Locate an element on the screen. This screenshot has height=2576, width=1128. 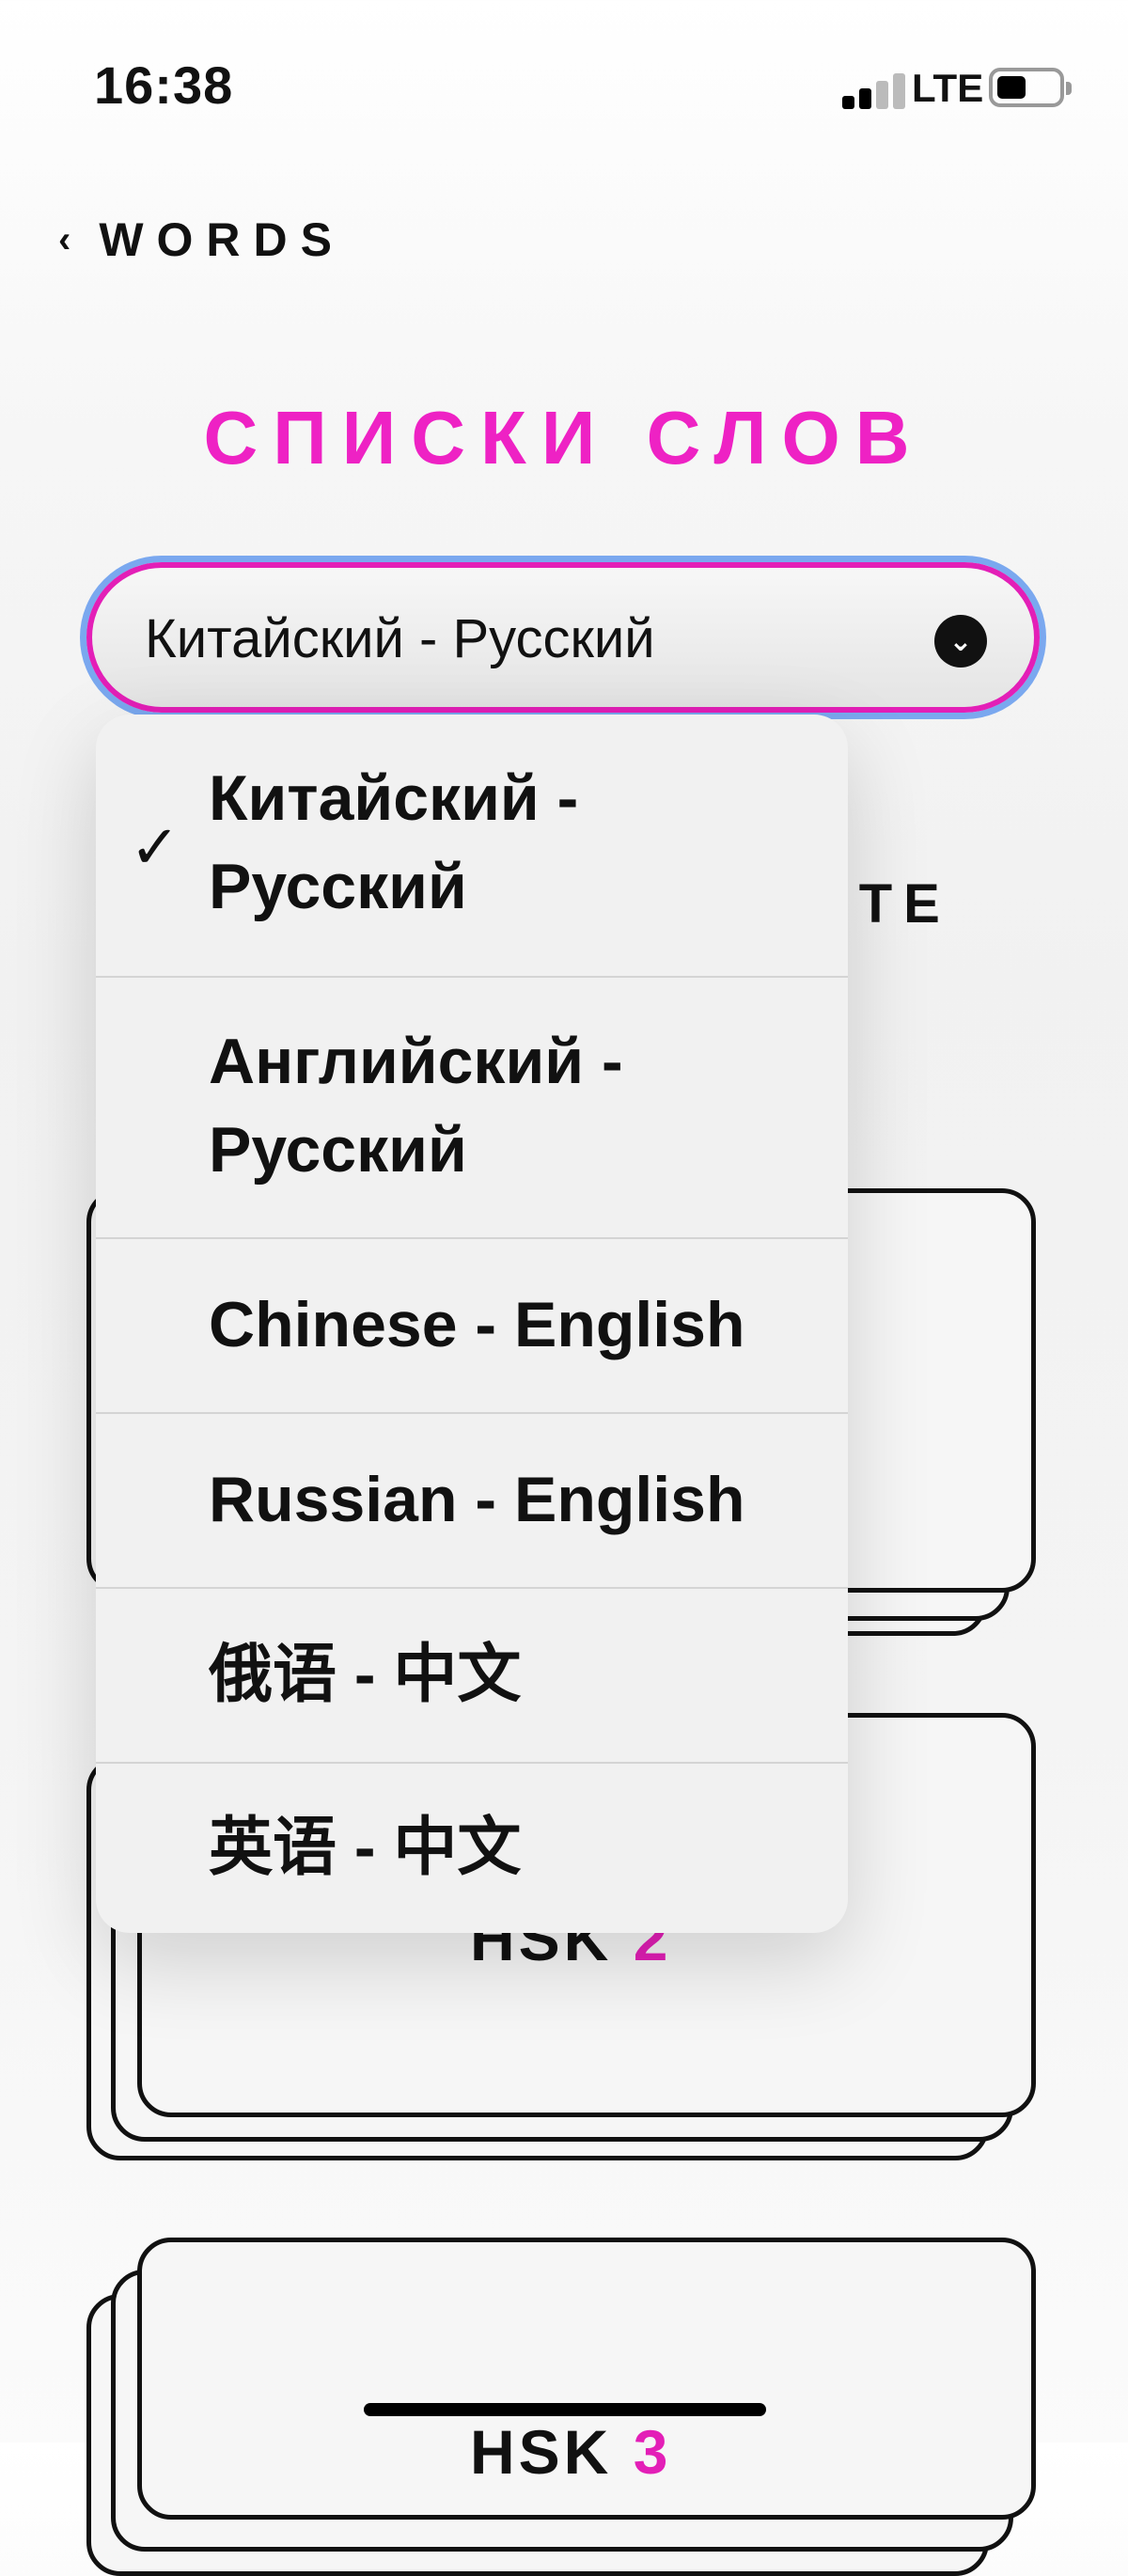
home-indicator is located at coordinates (565, 2410).